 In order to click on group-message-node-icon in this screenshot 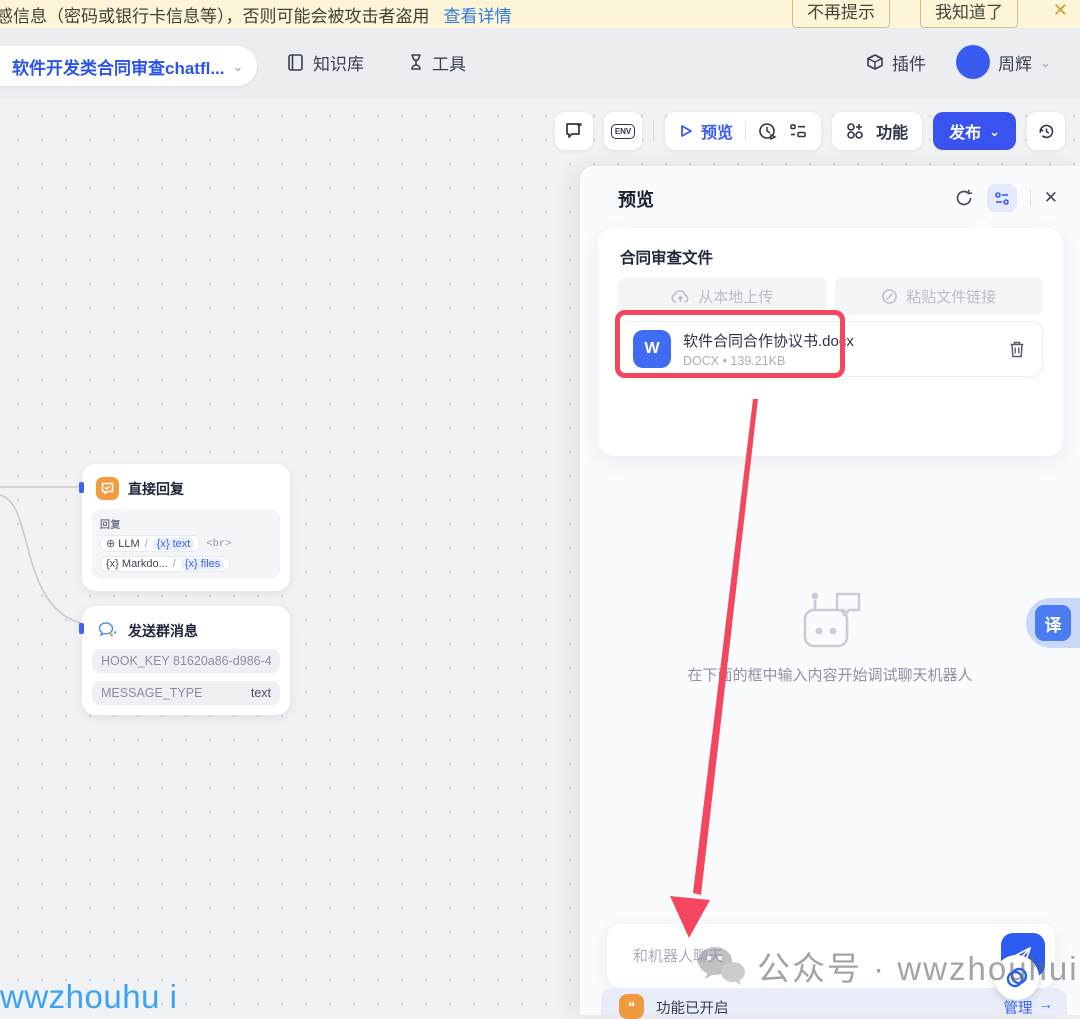, I will do `click(107, 630)`.